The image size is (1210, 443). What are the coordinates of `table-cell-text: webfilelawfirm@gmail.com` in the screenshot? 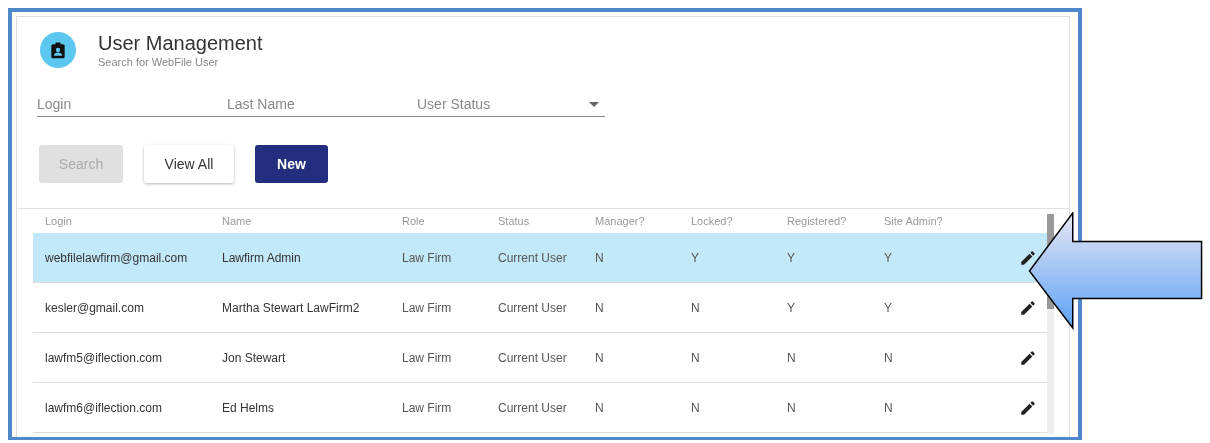 It's located at (116, 257).